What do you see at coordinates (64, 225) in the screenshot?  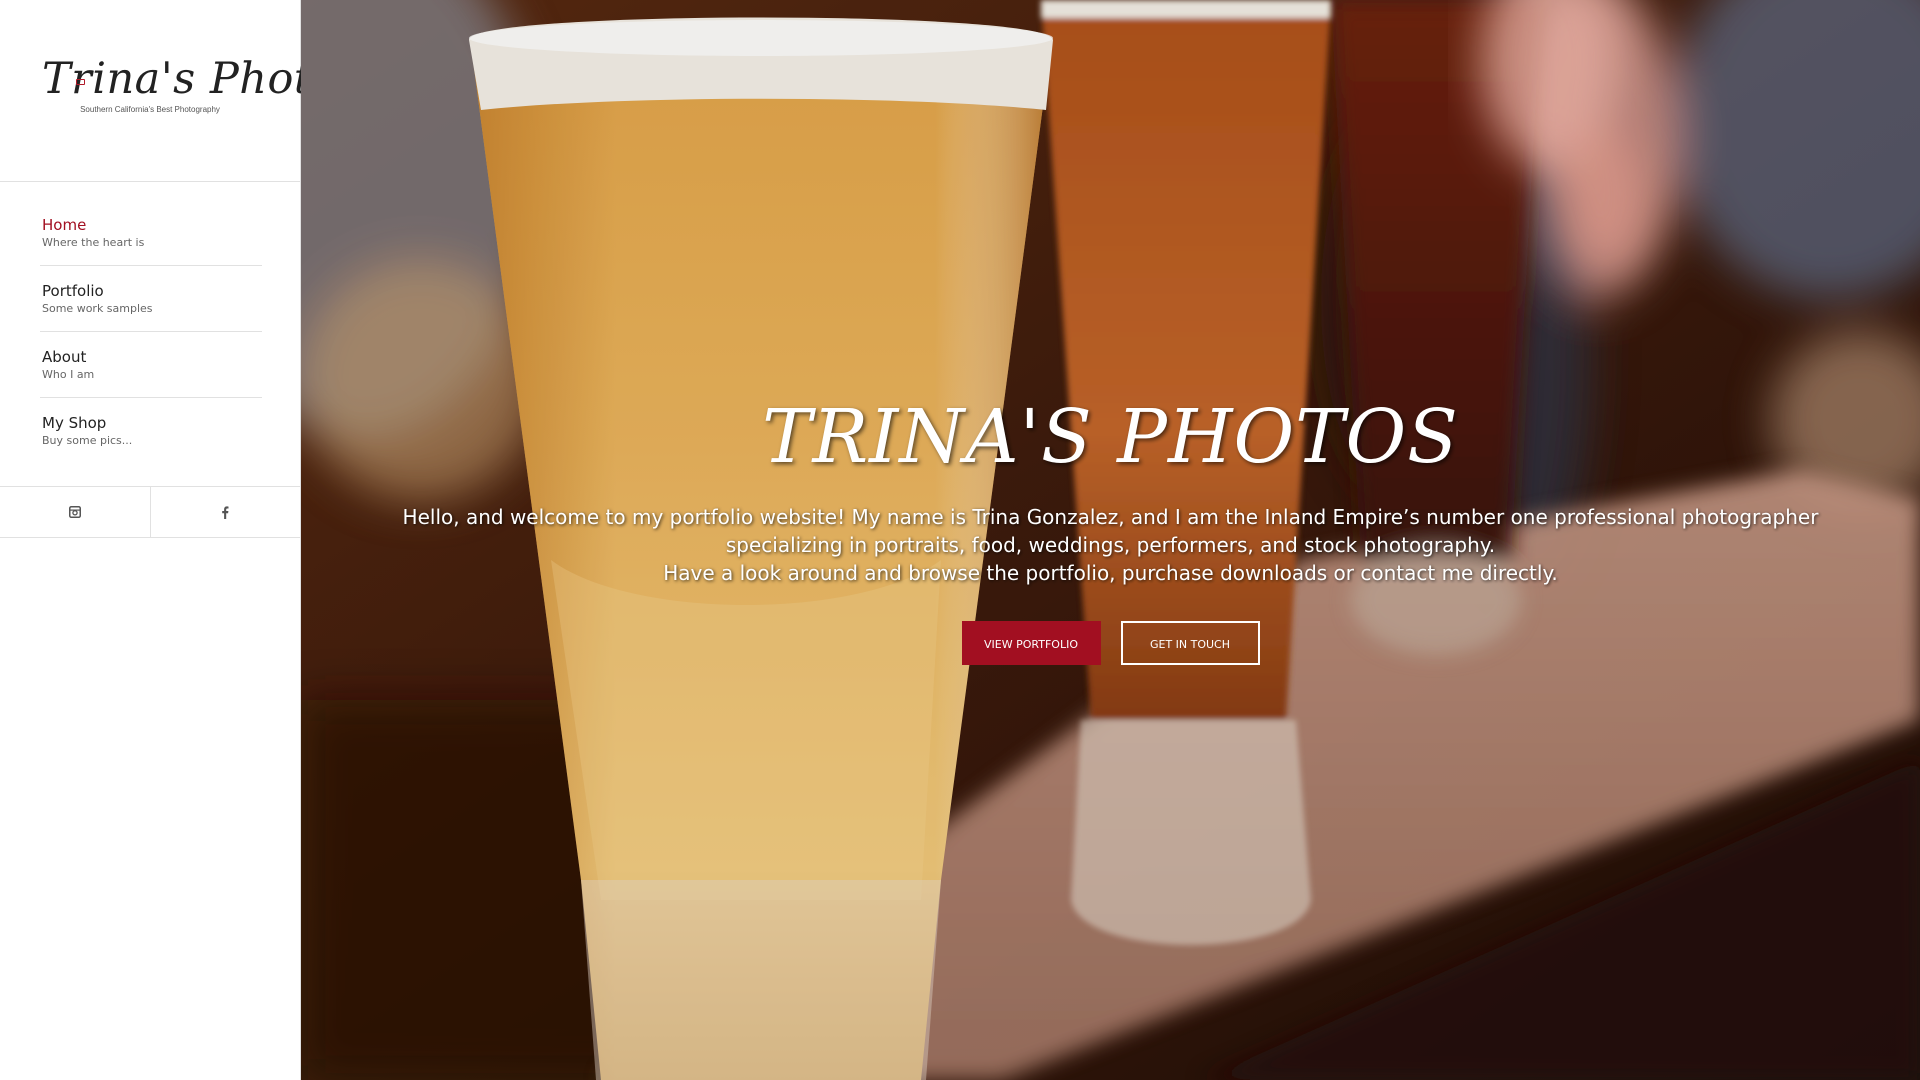 I see `nav-item-title: Home` at bounding box center [64, 225].